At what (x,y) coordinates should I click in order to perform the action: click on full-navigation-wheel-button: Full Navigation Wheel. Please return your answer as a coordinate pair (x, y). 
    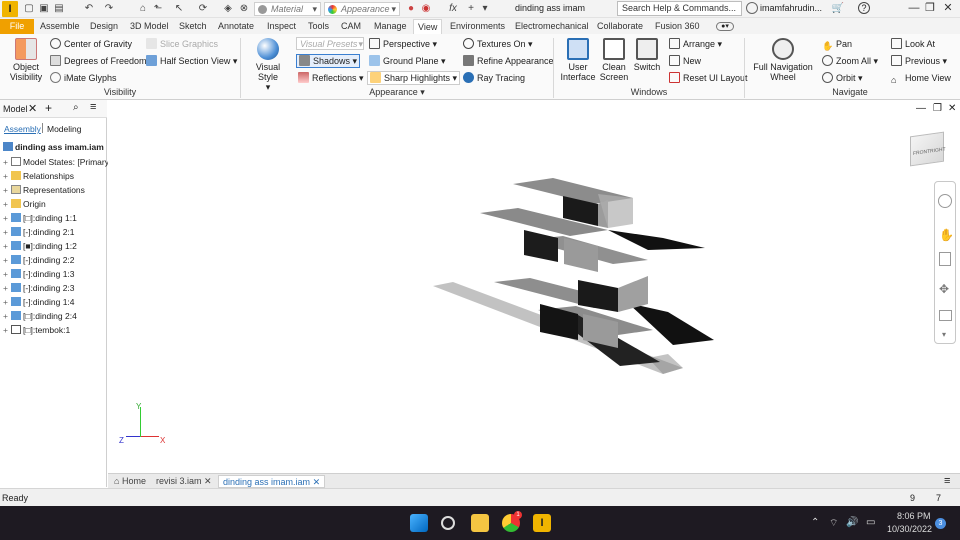
    Looking at the image, I should click on (783, 60).